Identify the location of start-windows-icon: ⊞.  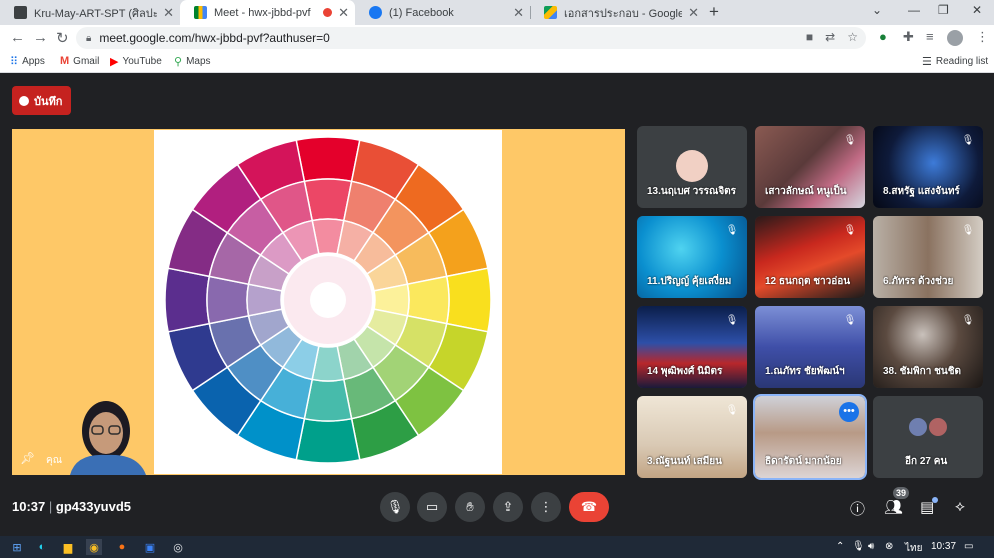
(17, 547).